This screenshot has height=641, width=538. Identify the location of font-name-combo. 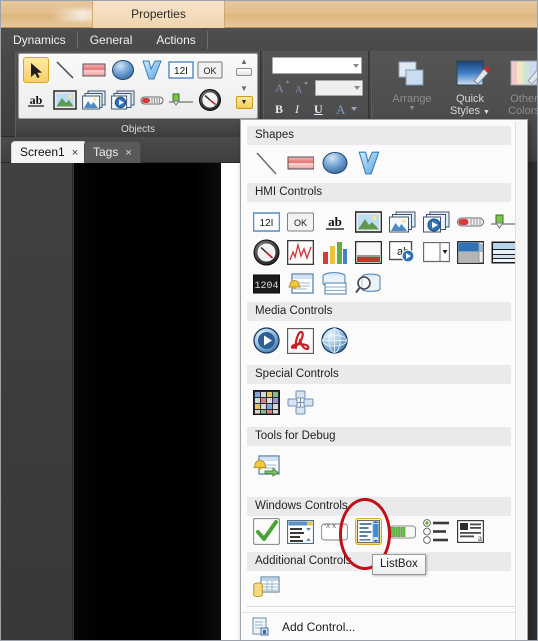
(317, 65).